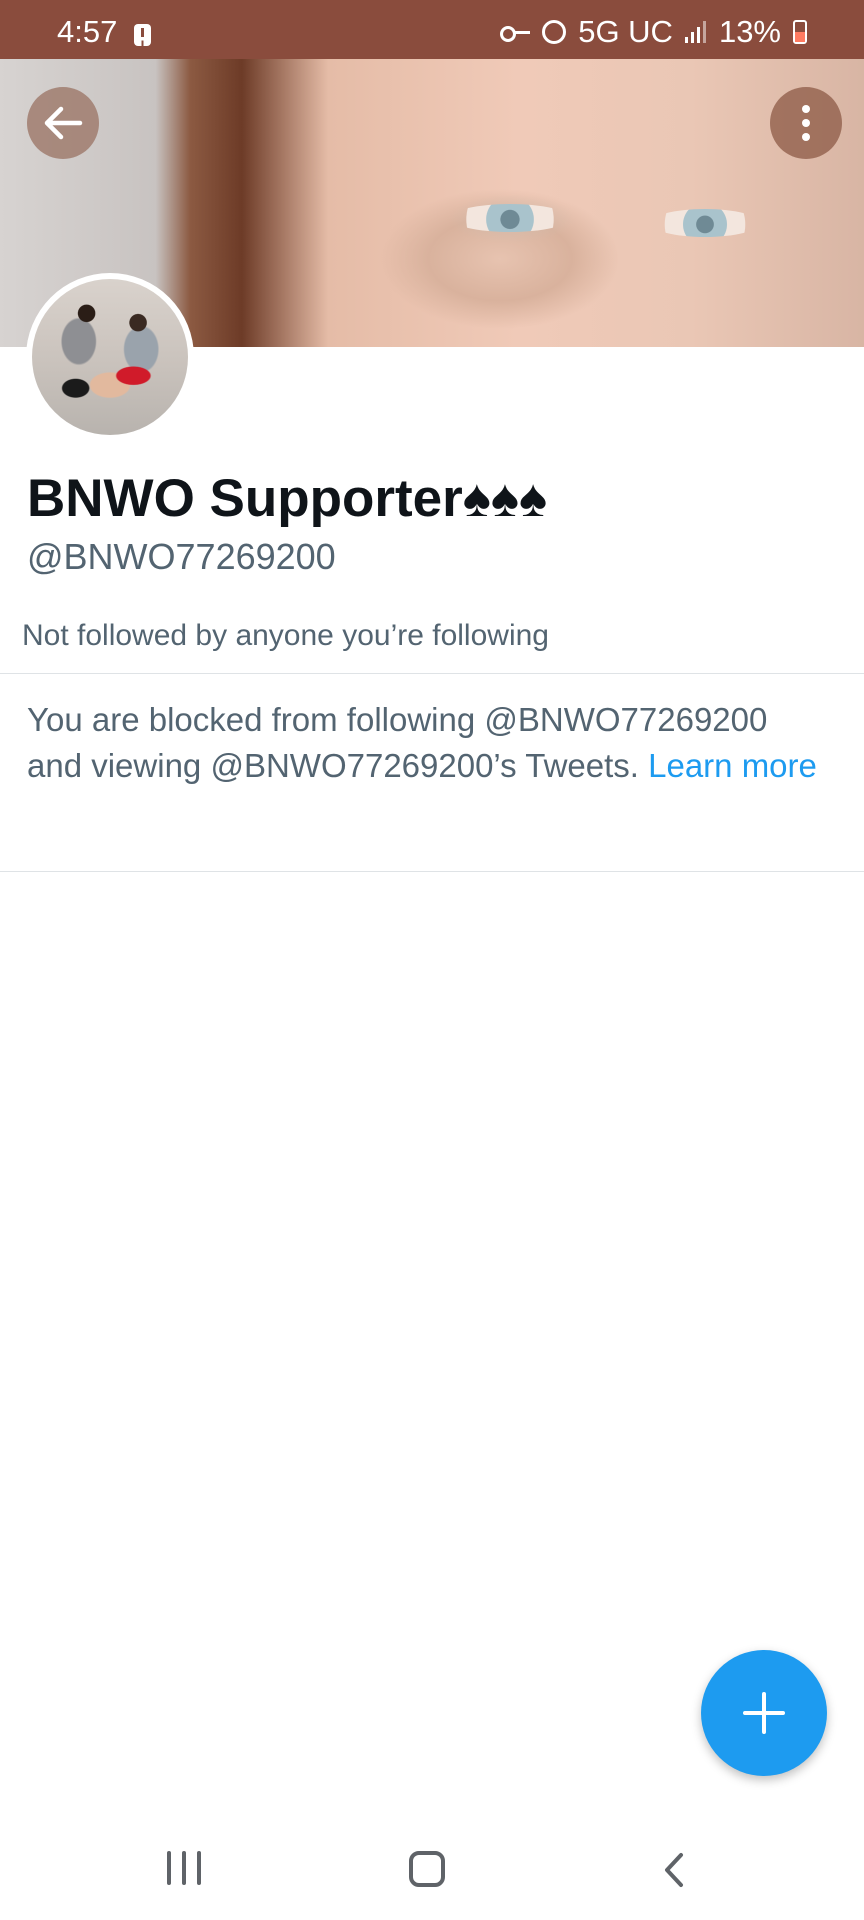 The image size is (864, 1920). Describe the element at coordinates (184, 1868) in the screenshot. I see `recents-icon` at that location.